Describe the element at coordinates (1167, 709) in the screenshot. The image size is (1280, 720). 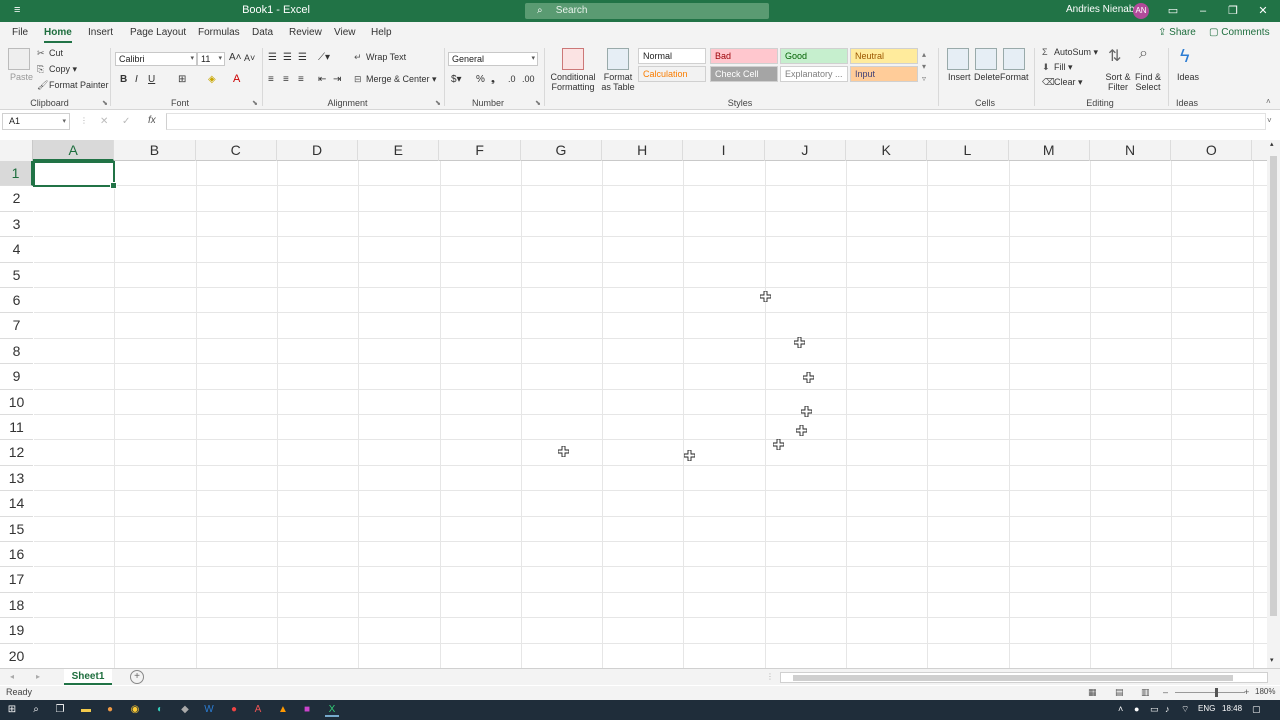
I see `volume-icon: ♪` at that location.